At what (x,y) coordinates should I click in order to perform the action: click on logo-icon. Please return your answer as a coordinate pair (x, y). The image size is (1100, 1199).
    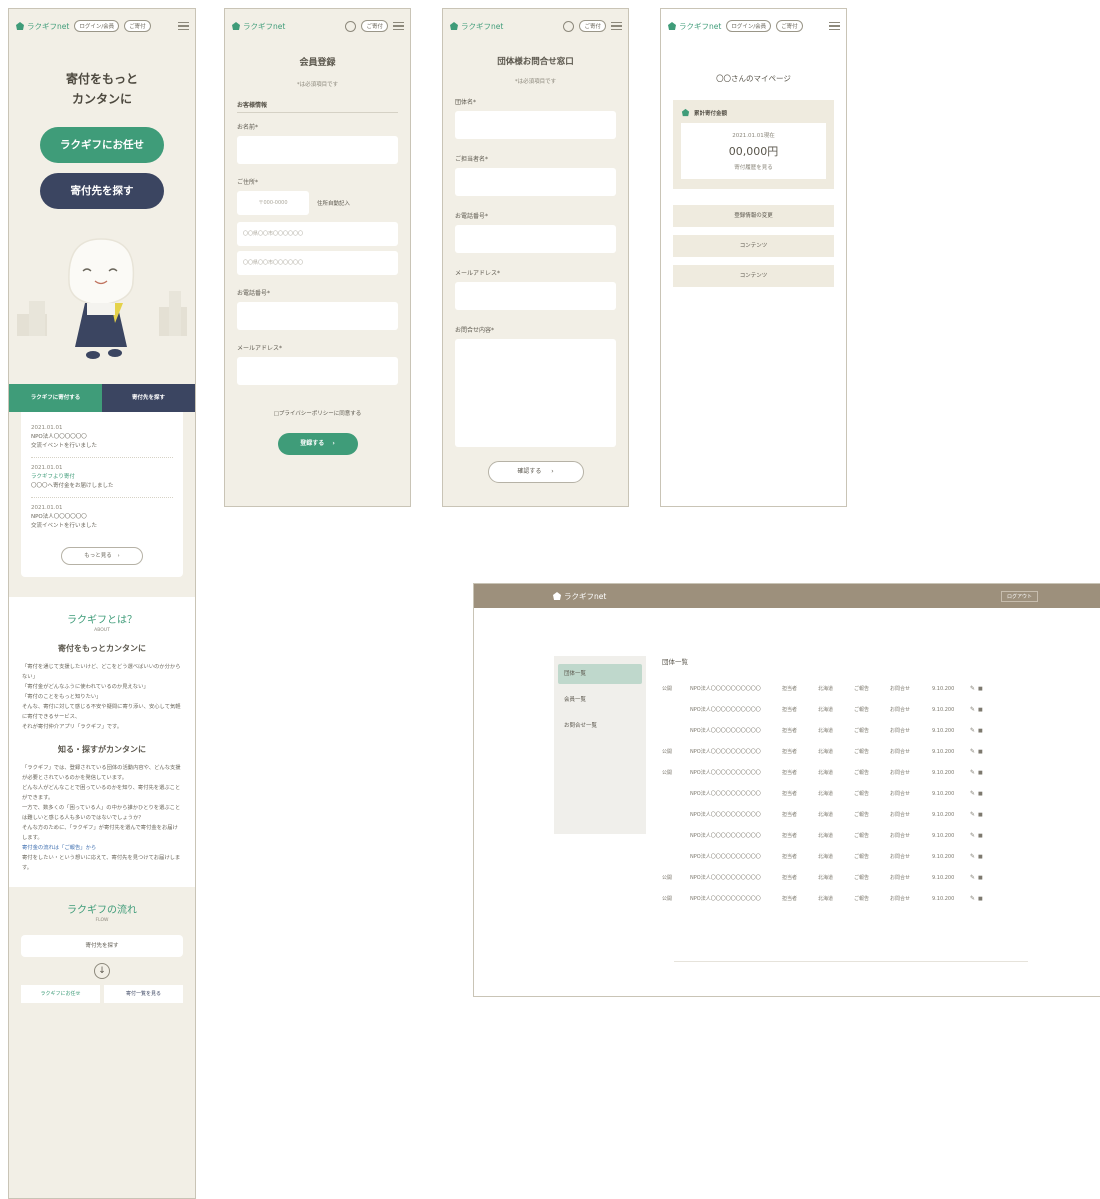
    Looking at the image, I should click on (454, 26).